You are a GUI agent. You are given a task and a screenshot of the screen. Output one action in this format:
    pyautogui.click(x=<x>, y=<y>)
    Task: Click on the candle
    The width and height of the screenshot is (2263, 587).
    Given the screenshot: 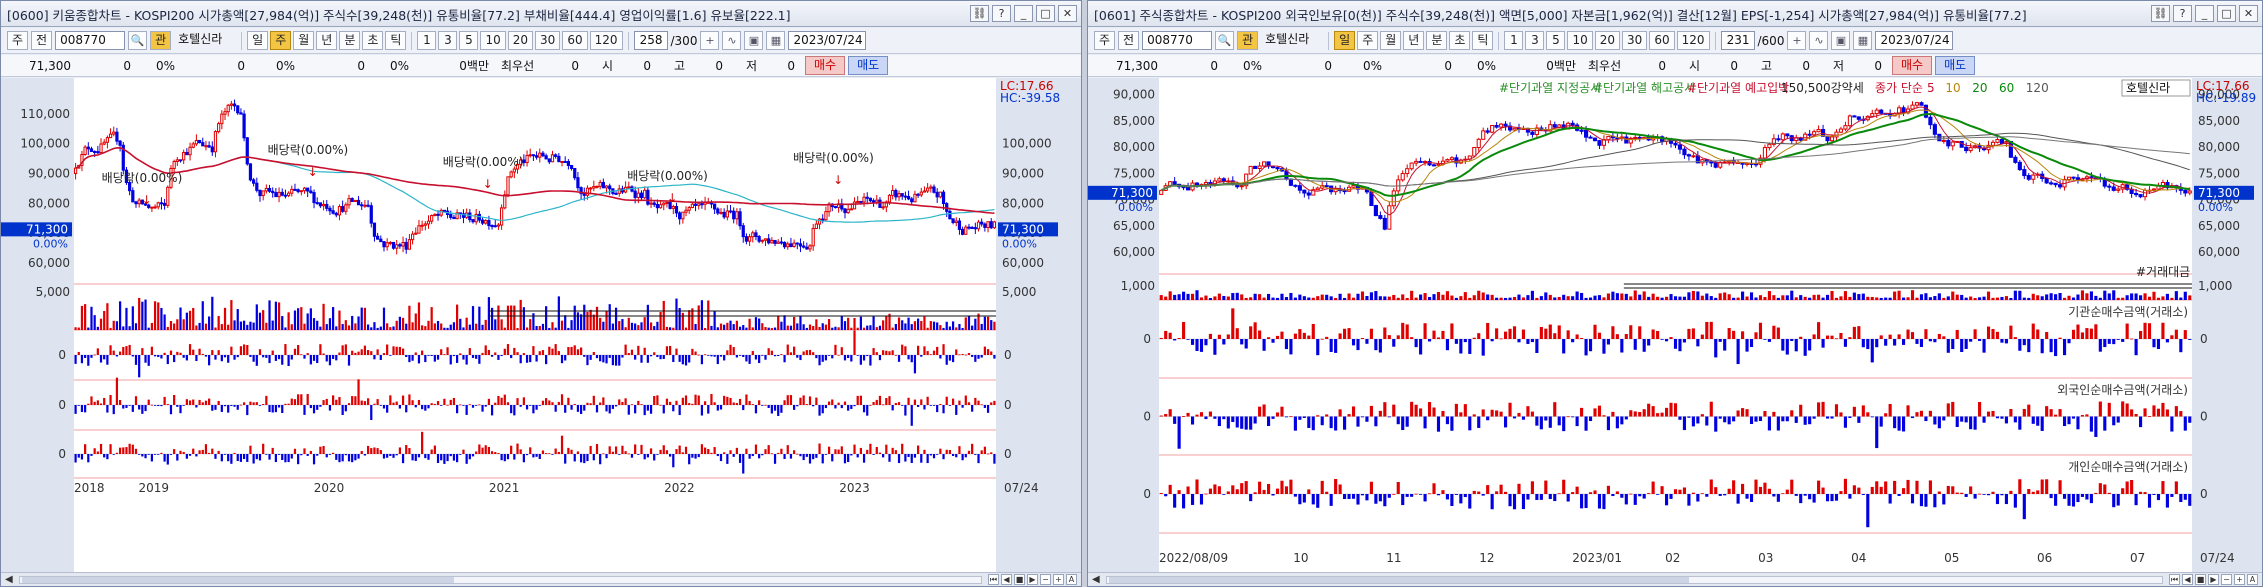 What is the action you would take?
    pyautogui.click(x=899, y=195)
    